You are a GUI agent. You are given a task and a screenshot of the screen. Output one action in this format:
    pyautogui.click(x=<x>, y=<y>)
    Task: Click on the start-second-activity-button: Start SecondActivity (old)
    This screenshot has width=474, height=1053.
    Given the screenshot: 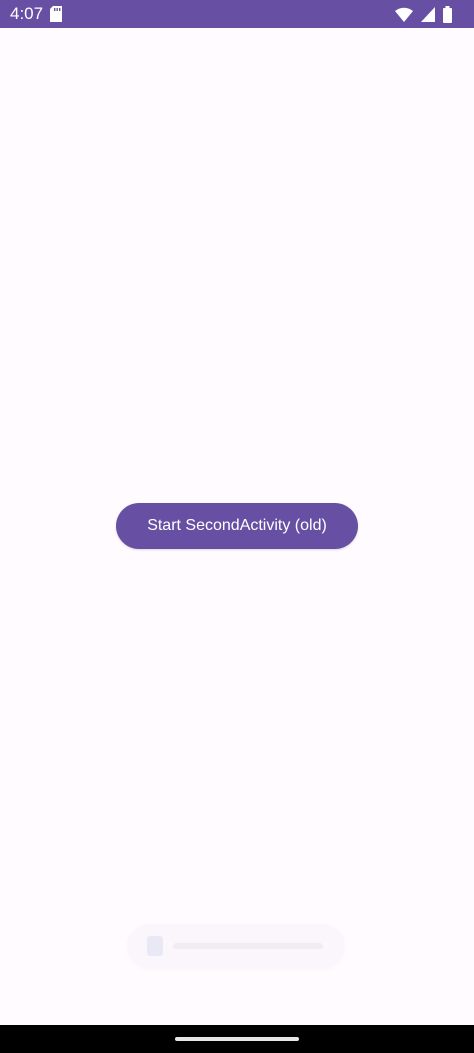 What is the action you would take?
    pyautogui.click(x=237, y=526)
    